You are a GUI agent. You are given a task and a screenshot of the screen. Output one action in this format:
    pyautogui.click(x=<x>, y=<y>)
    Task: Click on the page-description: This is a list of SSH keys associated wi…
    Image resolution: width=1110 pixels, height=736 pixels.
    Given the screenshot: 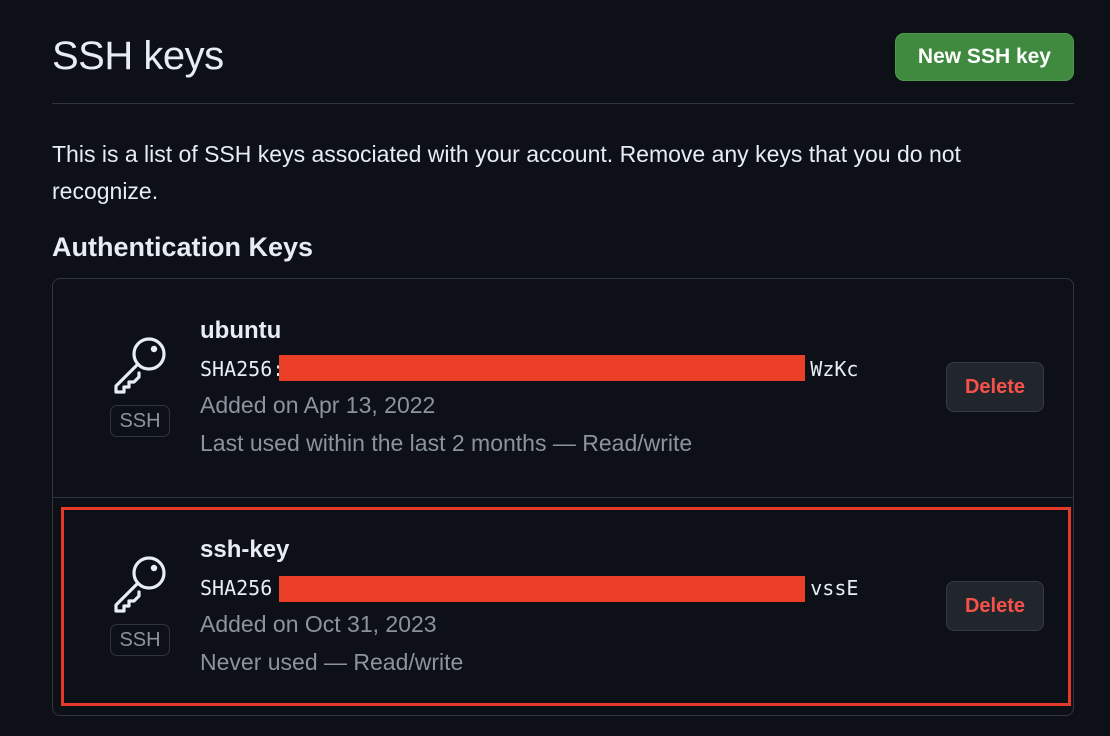 What is the action you would take?
    pyautogui.click(x=506, y=172)
    